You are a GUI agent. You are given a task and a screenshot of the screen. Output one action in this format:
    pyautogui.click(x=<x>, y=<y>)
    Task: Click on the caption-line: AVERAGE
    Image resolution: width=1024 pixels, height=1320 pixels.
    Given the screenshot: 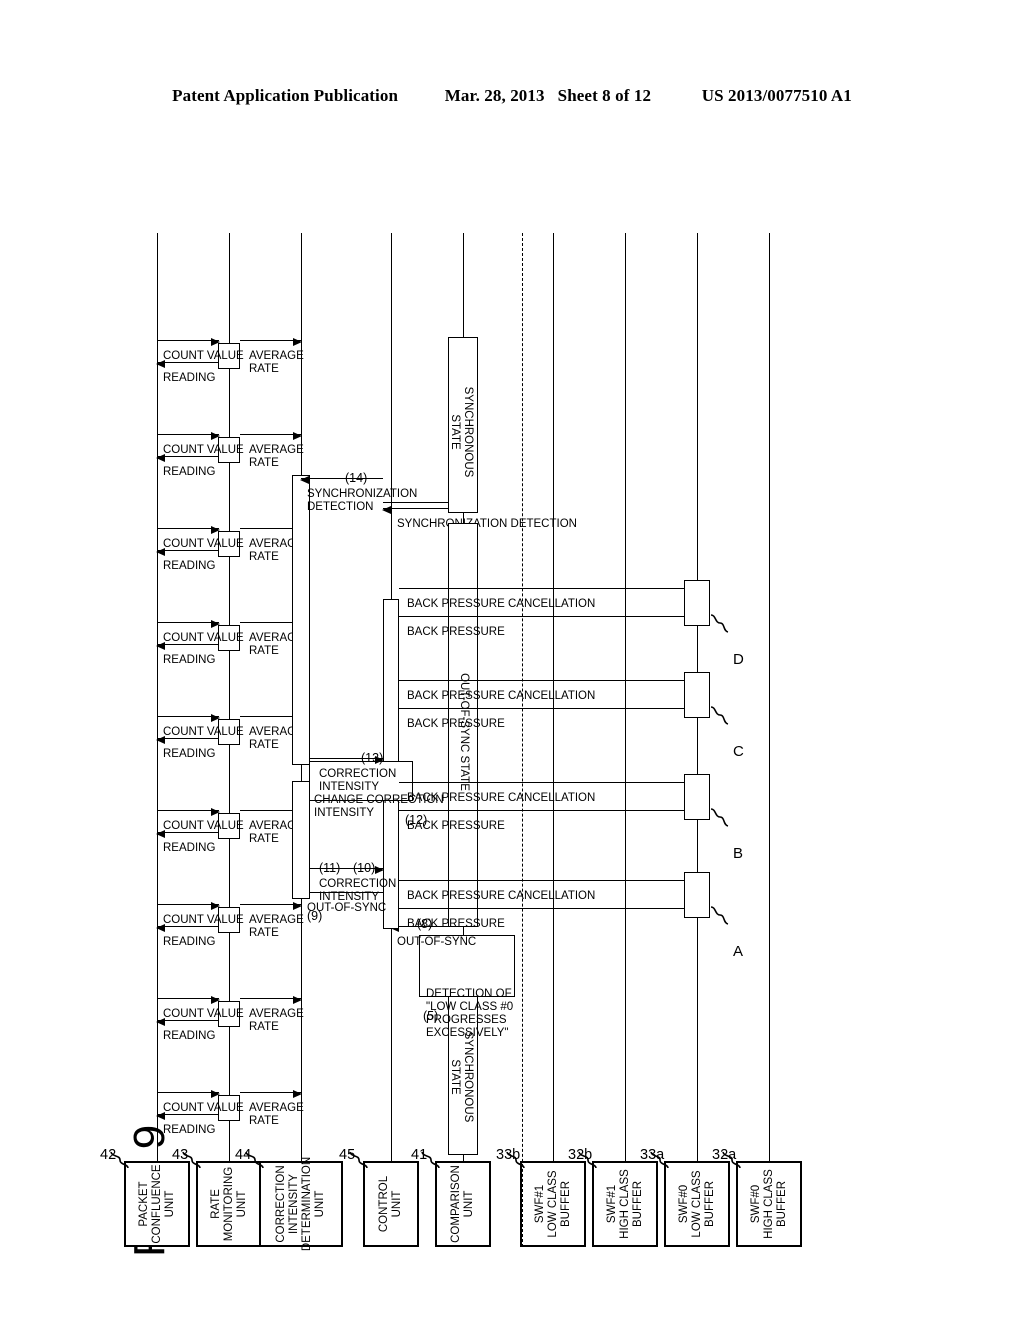 What is the action you would take?
    pyautogui.click(x=276, y=356)
    